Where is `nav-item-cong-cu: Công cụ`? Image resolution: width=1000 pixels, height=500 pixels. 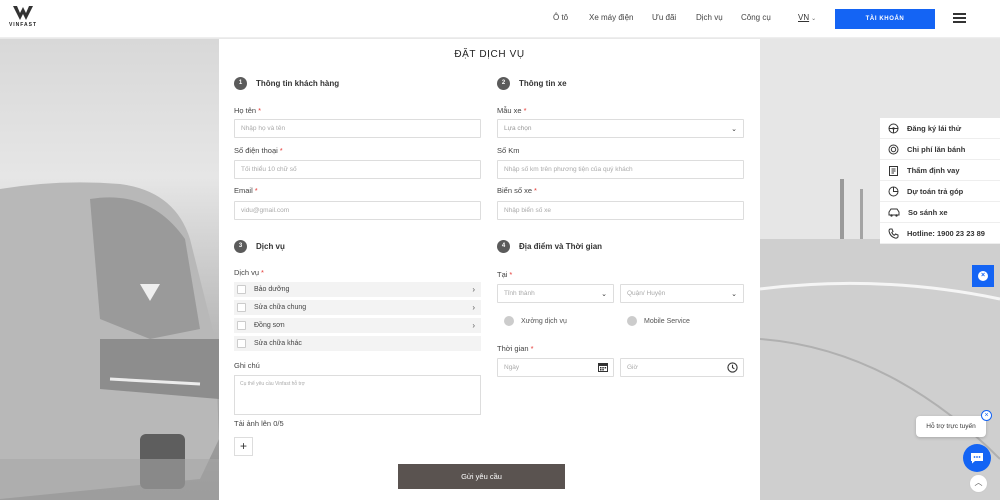
nav-item-cong-cu: Công cụ is located at coordinates (756, 17).